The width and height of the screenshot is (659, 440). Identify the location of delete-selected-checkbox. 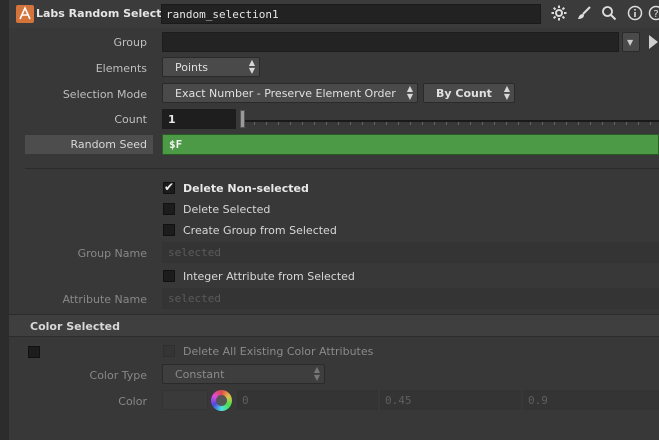
(169, 209).